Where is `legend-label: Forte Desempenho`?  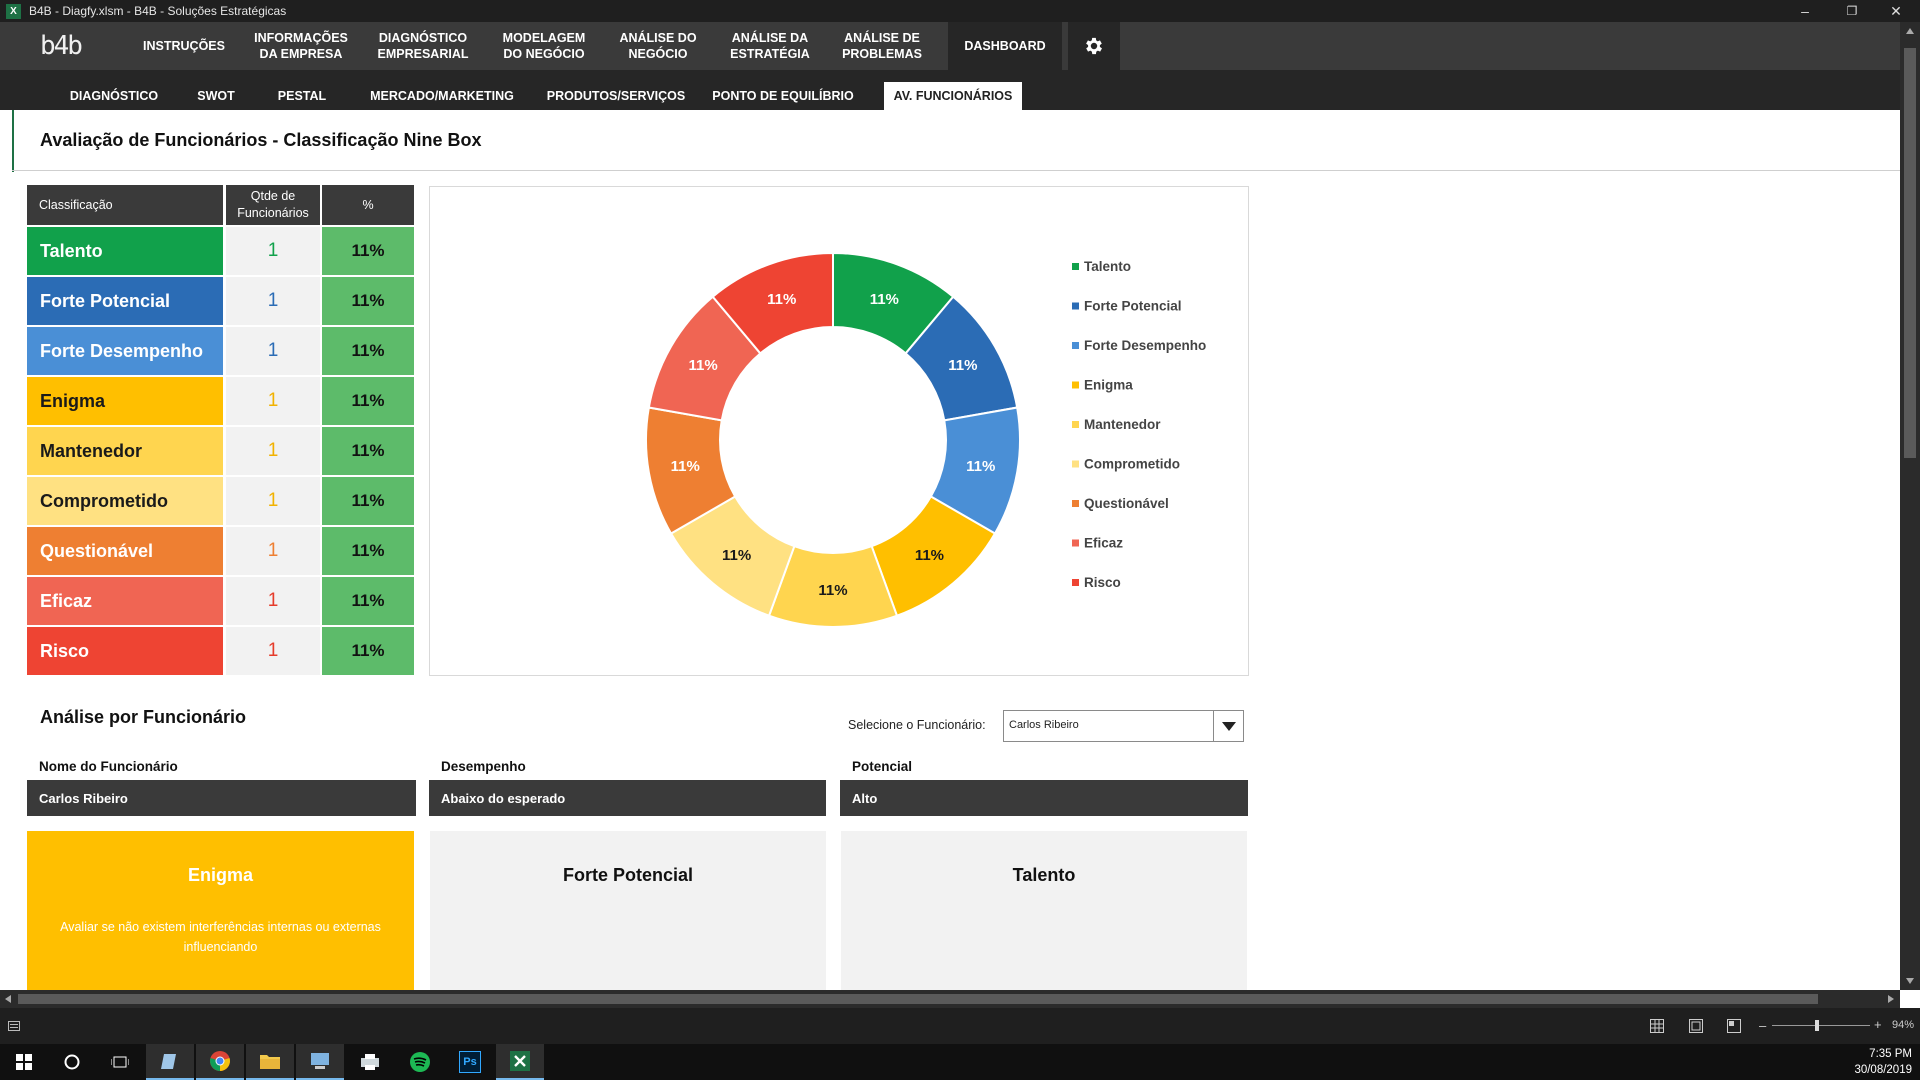 legend-label: Forte Desempenho is located at coordinates (1145, 345).